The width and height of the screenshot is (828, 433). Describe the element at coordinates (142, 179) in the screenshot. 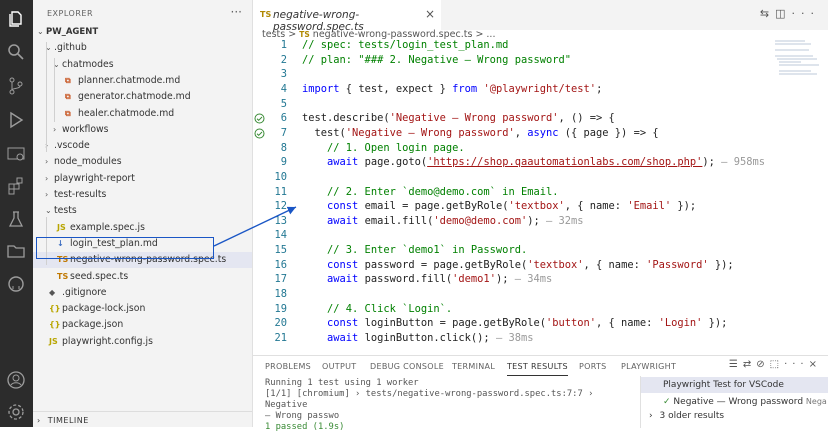

I see `tree-folder: › playwright-report` at that location.